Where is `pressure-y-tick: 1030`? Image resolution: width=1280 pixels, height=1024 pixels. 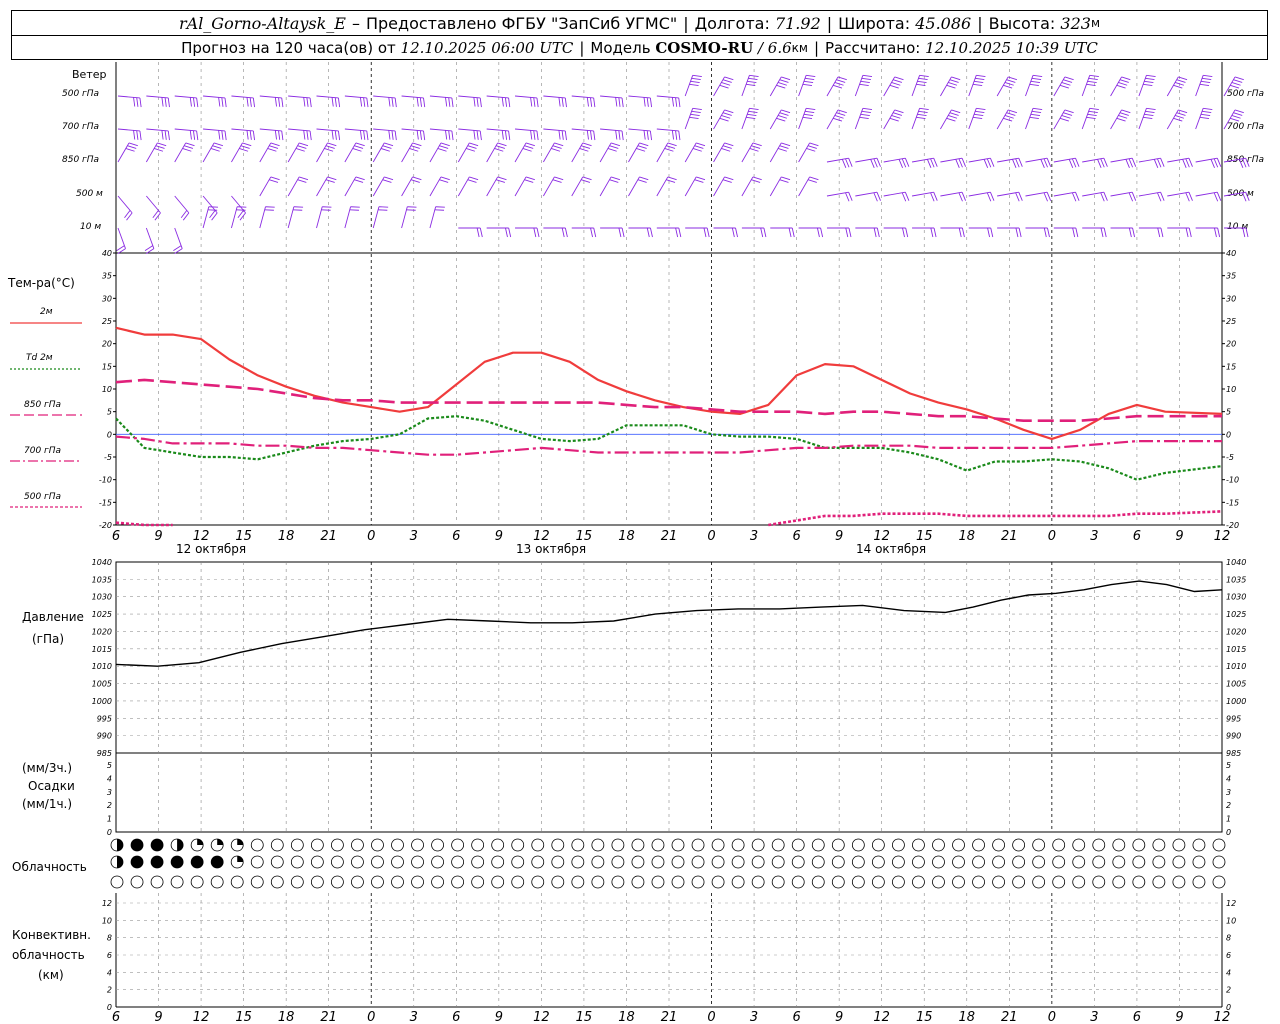 pressure-y-tick: 1030 is located at coordinates (1236, 597).